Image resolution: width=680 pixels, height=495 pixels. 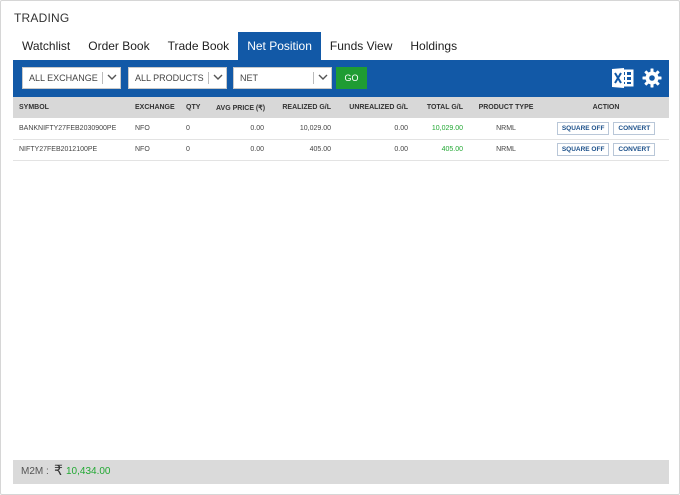 I want to click on excel-icon, so click(x=623, y=78).